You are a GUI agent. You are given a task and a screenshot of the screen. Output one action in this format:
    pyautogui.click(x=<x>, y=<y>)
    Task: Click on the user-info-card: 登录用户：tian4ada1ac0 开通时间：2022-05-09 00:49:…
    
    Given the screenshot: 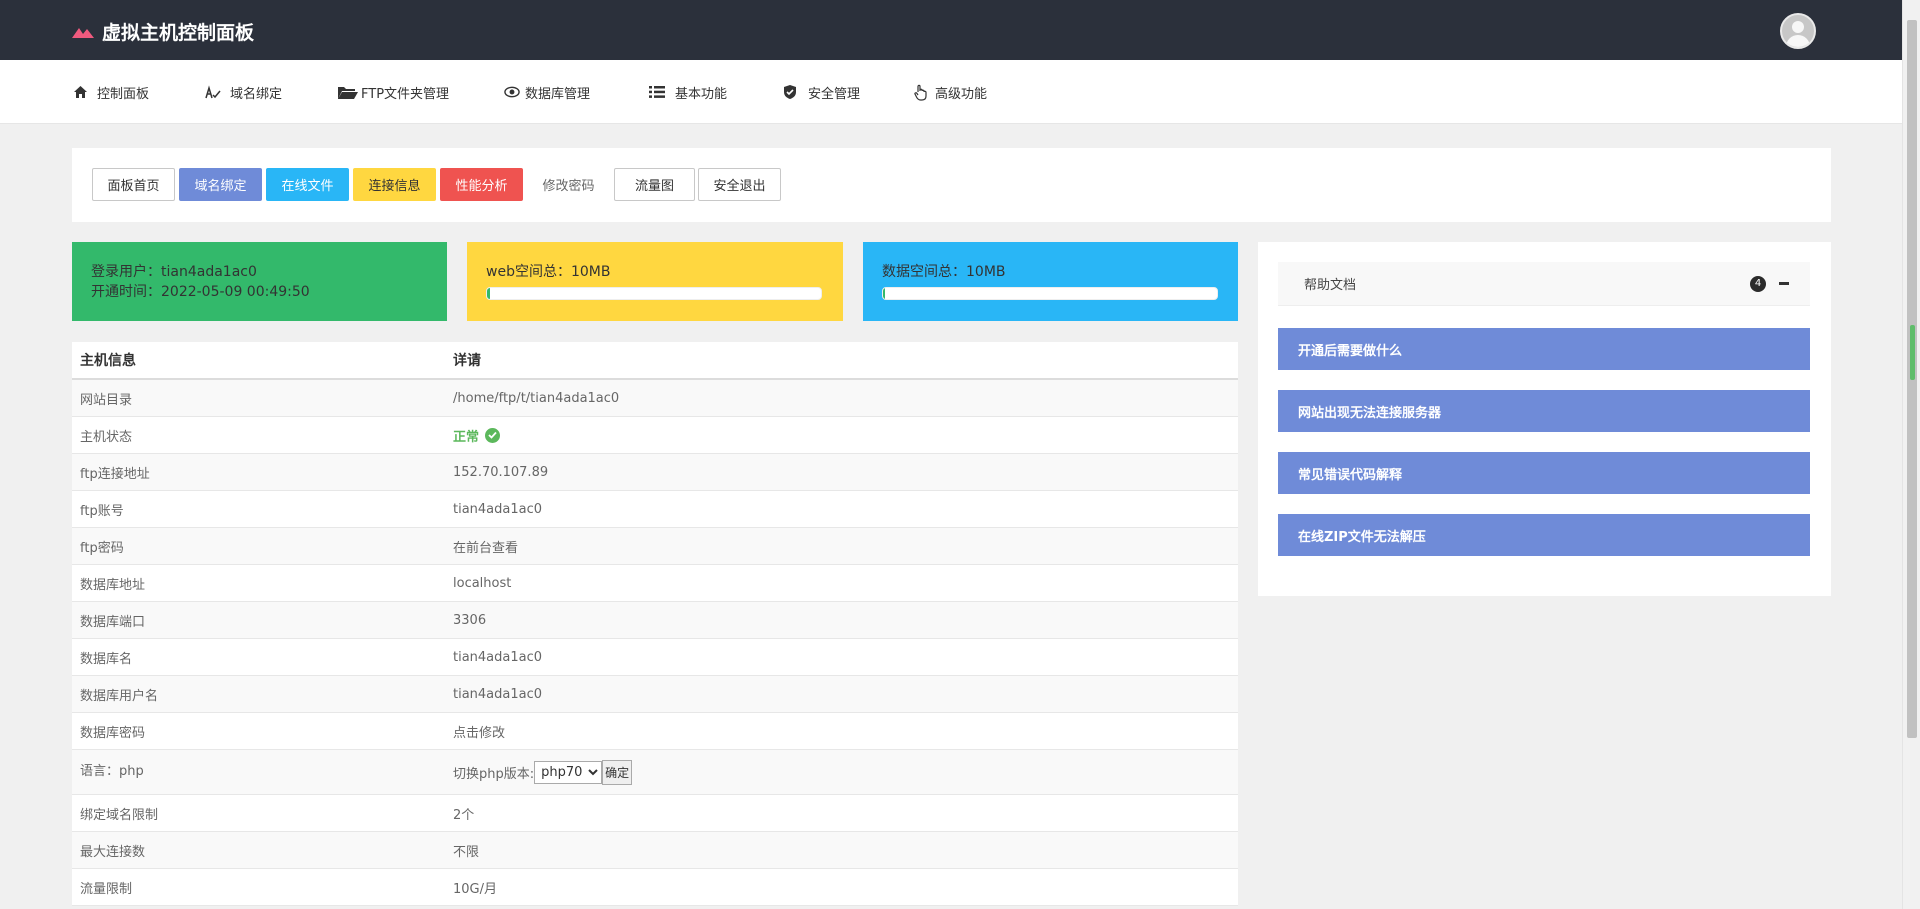 What is the action you would take?
    pyautogui.click(x=259, y=281)
    